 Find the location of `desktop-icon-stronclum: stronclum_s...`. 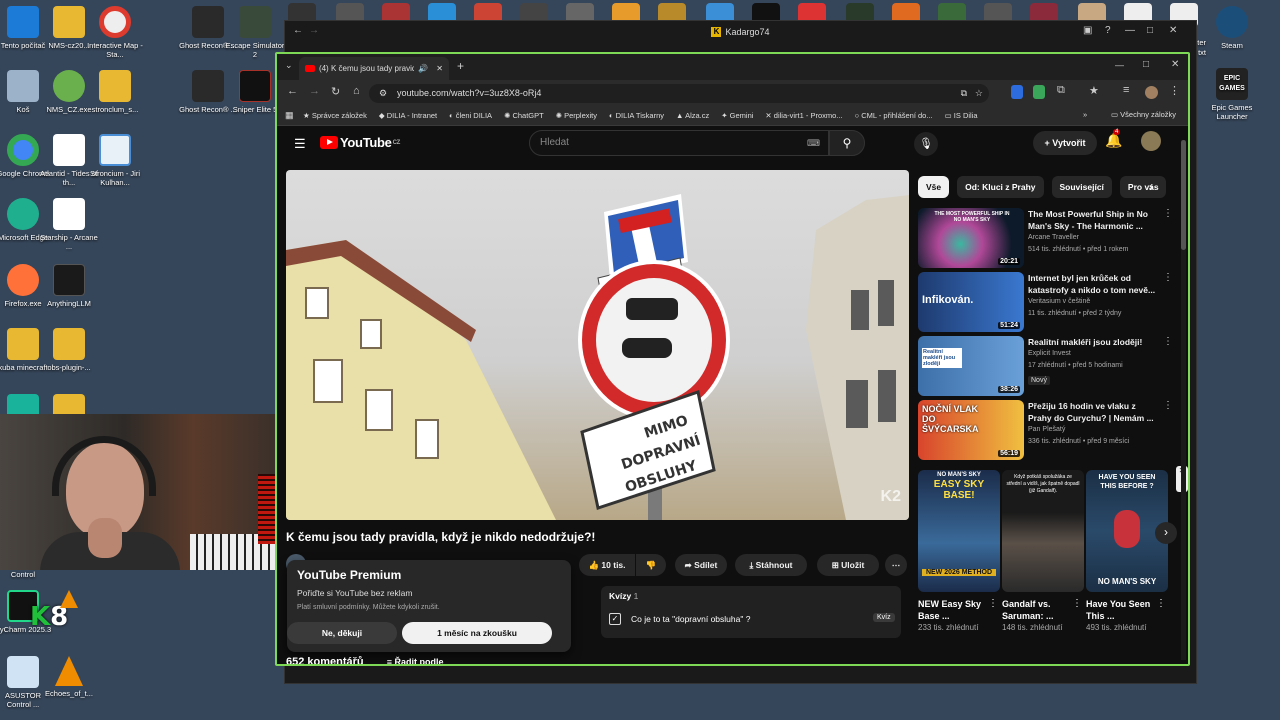

desktop-icon-stronclum: stronclum_s... is located at coordinates (115, 92).